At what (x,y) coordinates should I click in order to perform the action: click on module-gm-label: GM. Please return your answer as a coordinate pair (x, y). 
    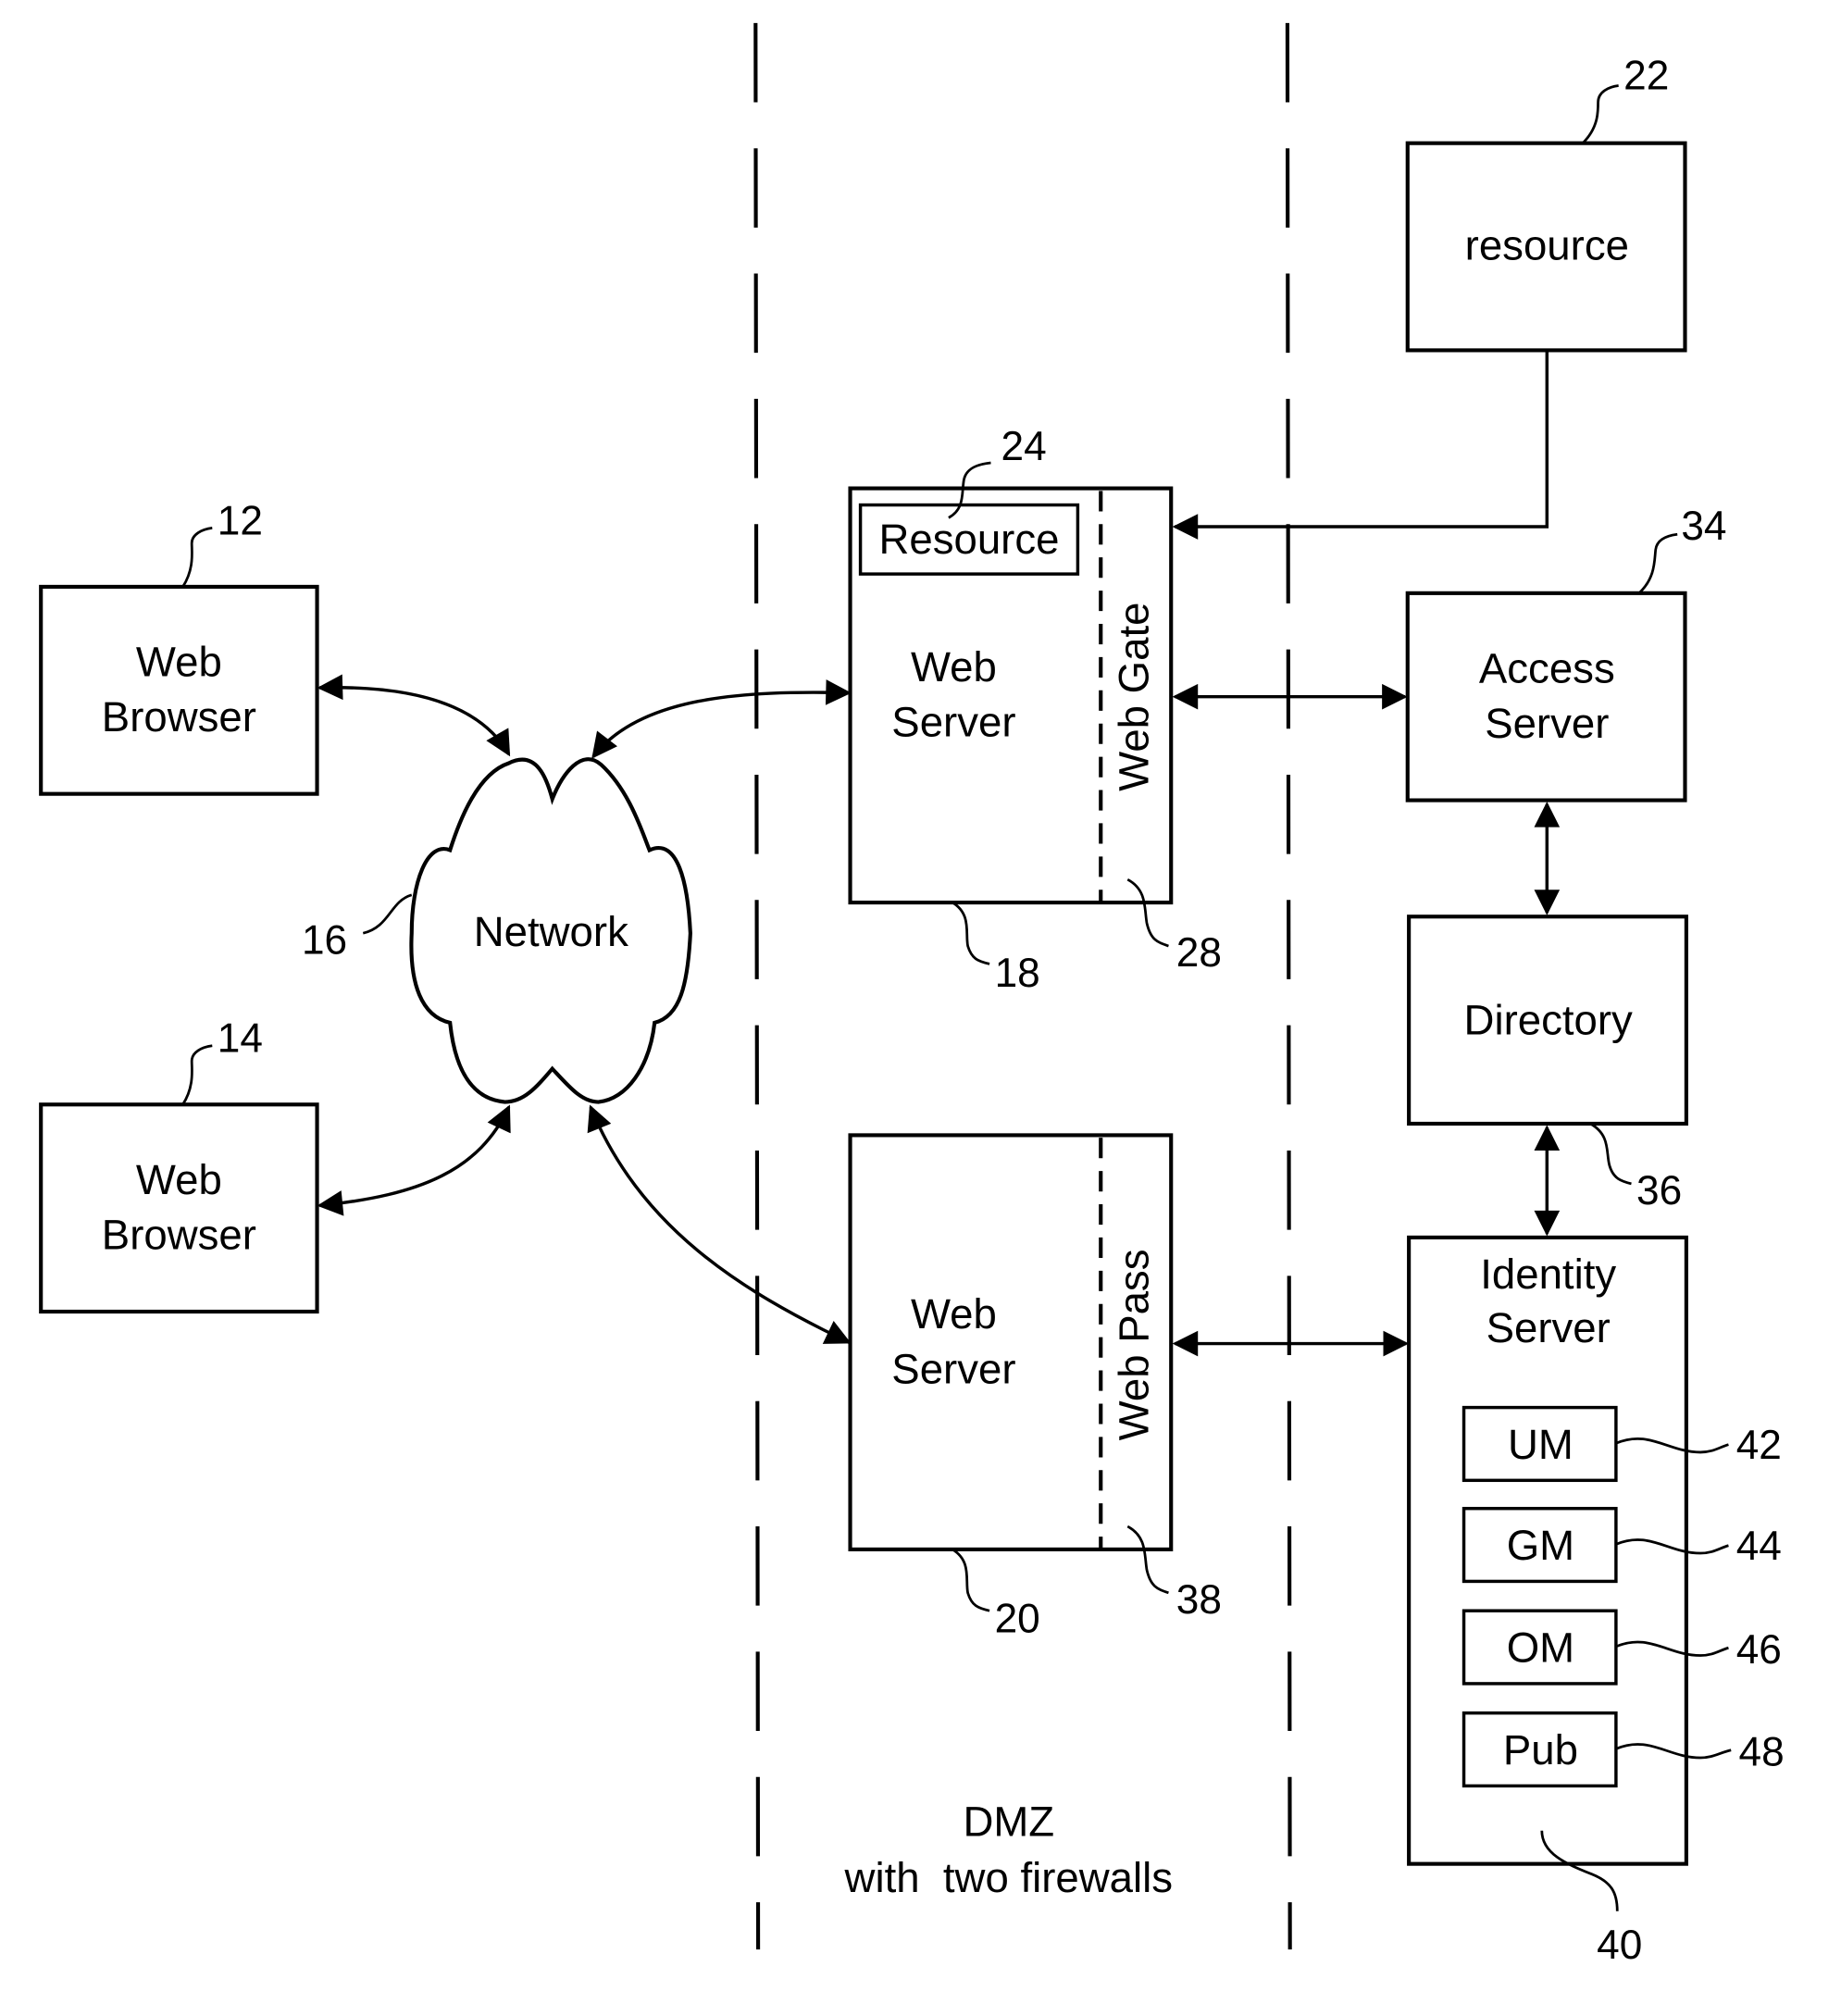
    Looking at the image, I should click on (1540, 1545).